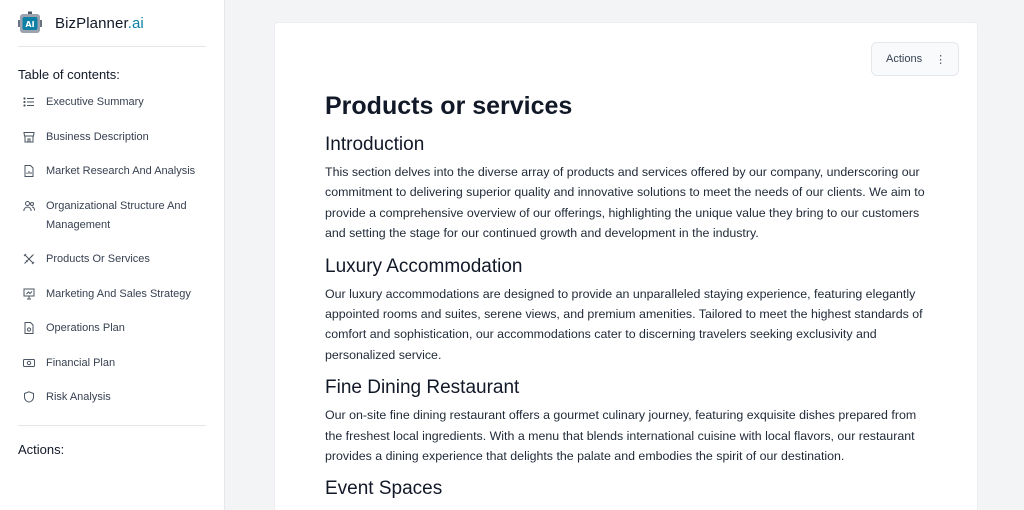 Image resolution: width=1024 pixels, height=510 pixels. Describe the element at coordinates (81, 362) in the screenshot. I see `toc-item-label: Financial Plan` at that location.